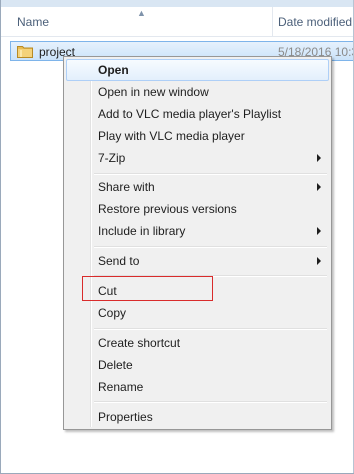 Image resolution: width=354 pixels, height=474 pixels. I want to click on menu-item-label: Restore previous versions, so click(167, 209).